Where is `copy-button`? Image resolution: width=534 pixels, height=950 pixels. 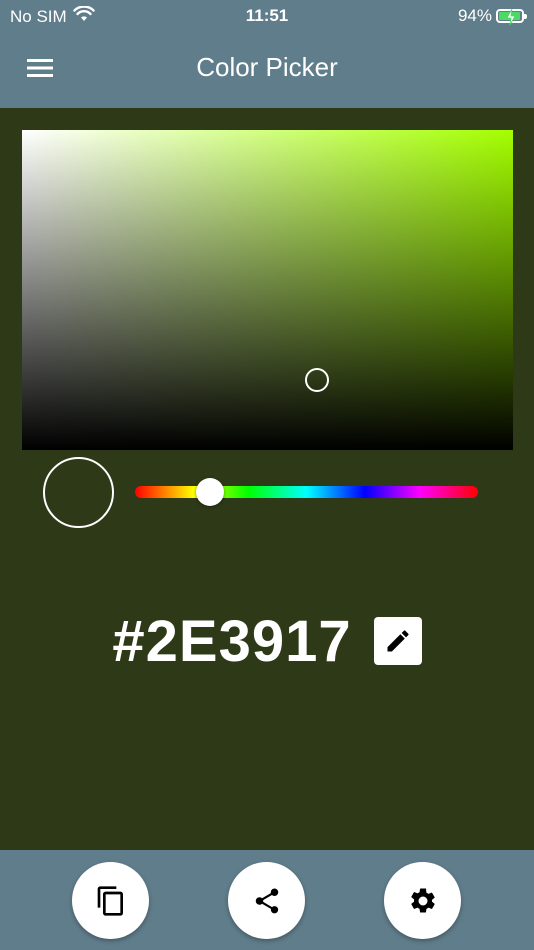 copy-button is located at coordinates (110, 900).